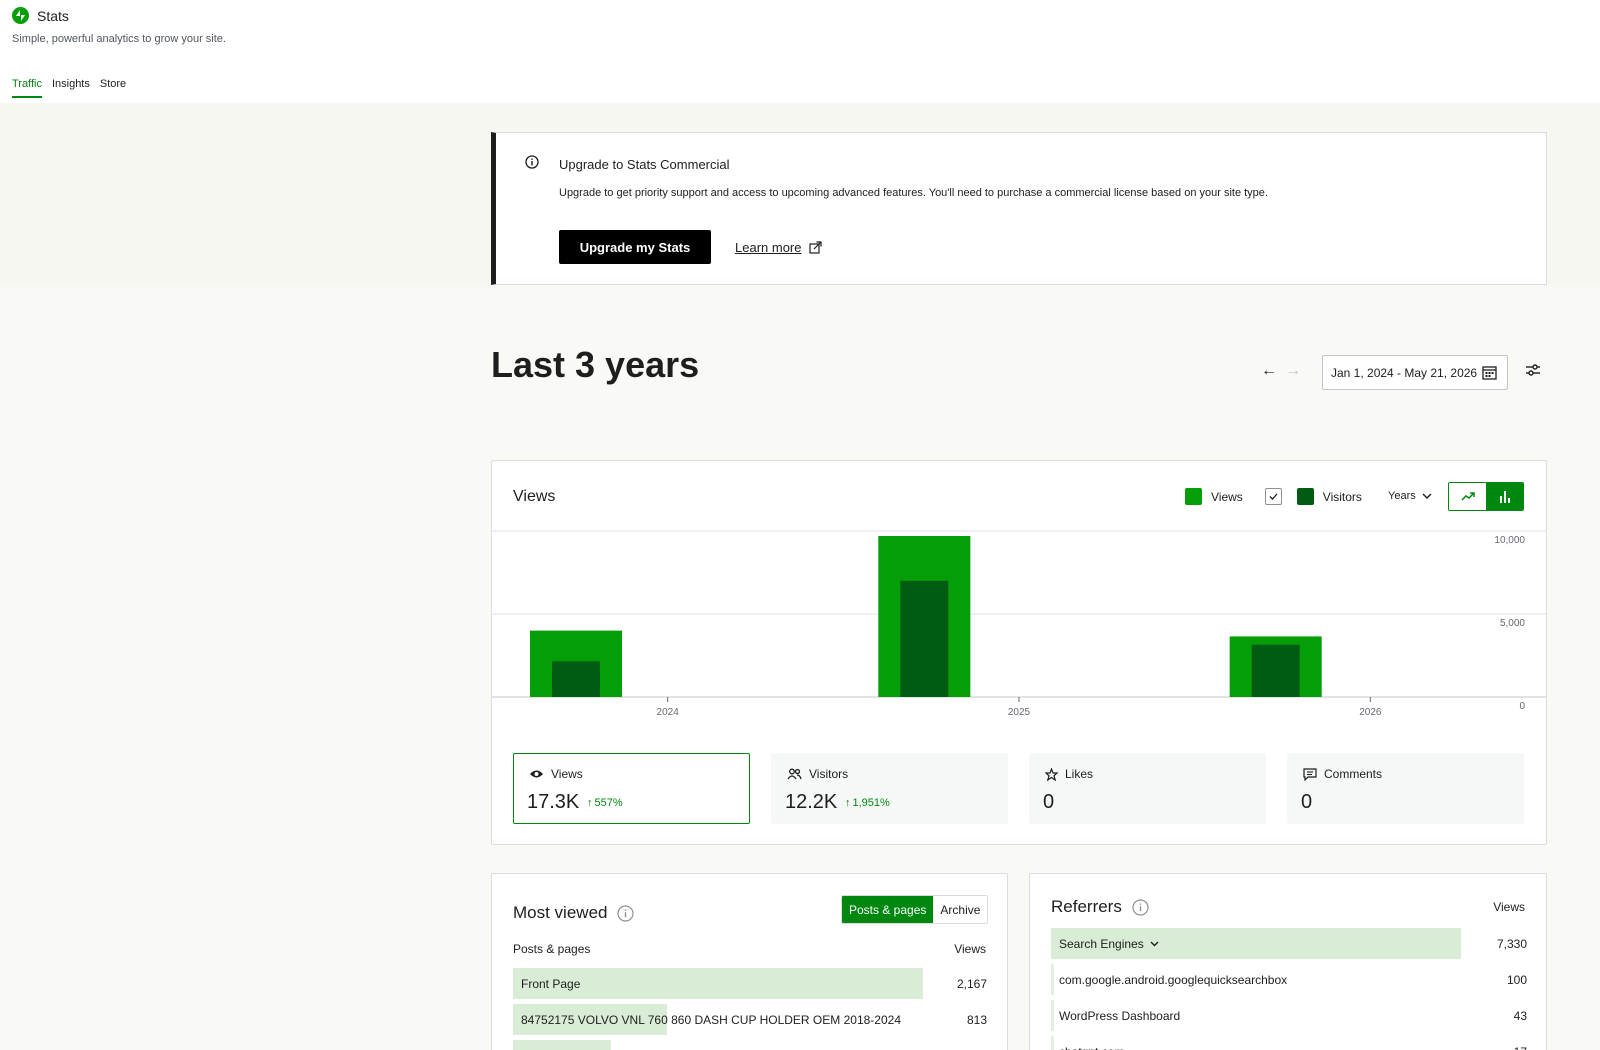 The height and width of the screenshot is (1050, 1600). I want to click on referrer-row: Search Engines 7,330, so click(1289, 943).